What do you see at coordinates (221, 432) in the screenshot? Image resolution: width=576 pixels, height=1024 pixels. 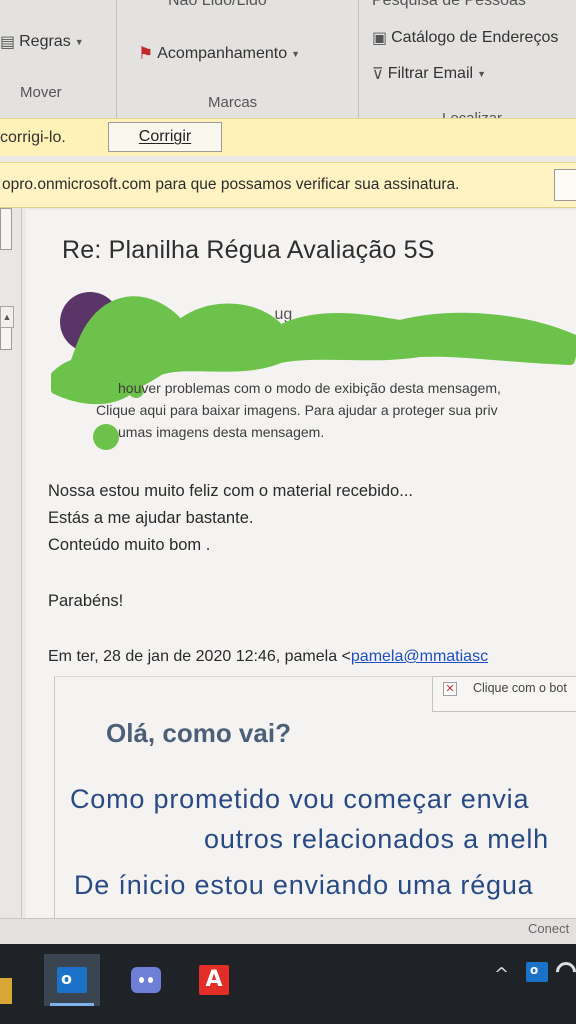 I see `images-blocked-line: umas imagens desta mensagem.` at bounding box center [221, 432].